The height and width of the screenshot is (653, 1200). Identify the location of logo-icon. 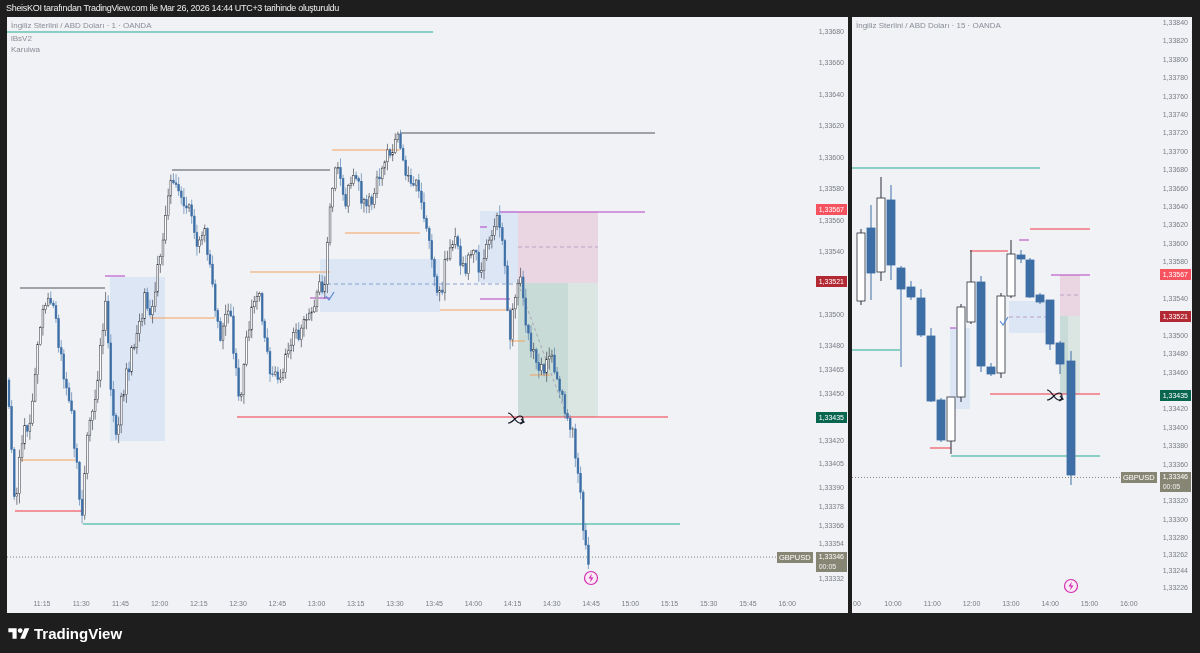
(19, 633).